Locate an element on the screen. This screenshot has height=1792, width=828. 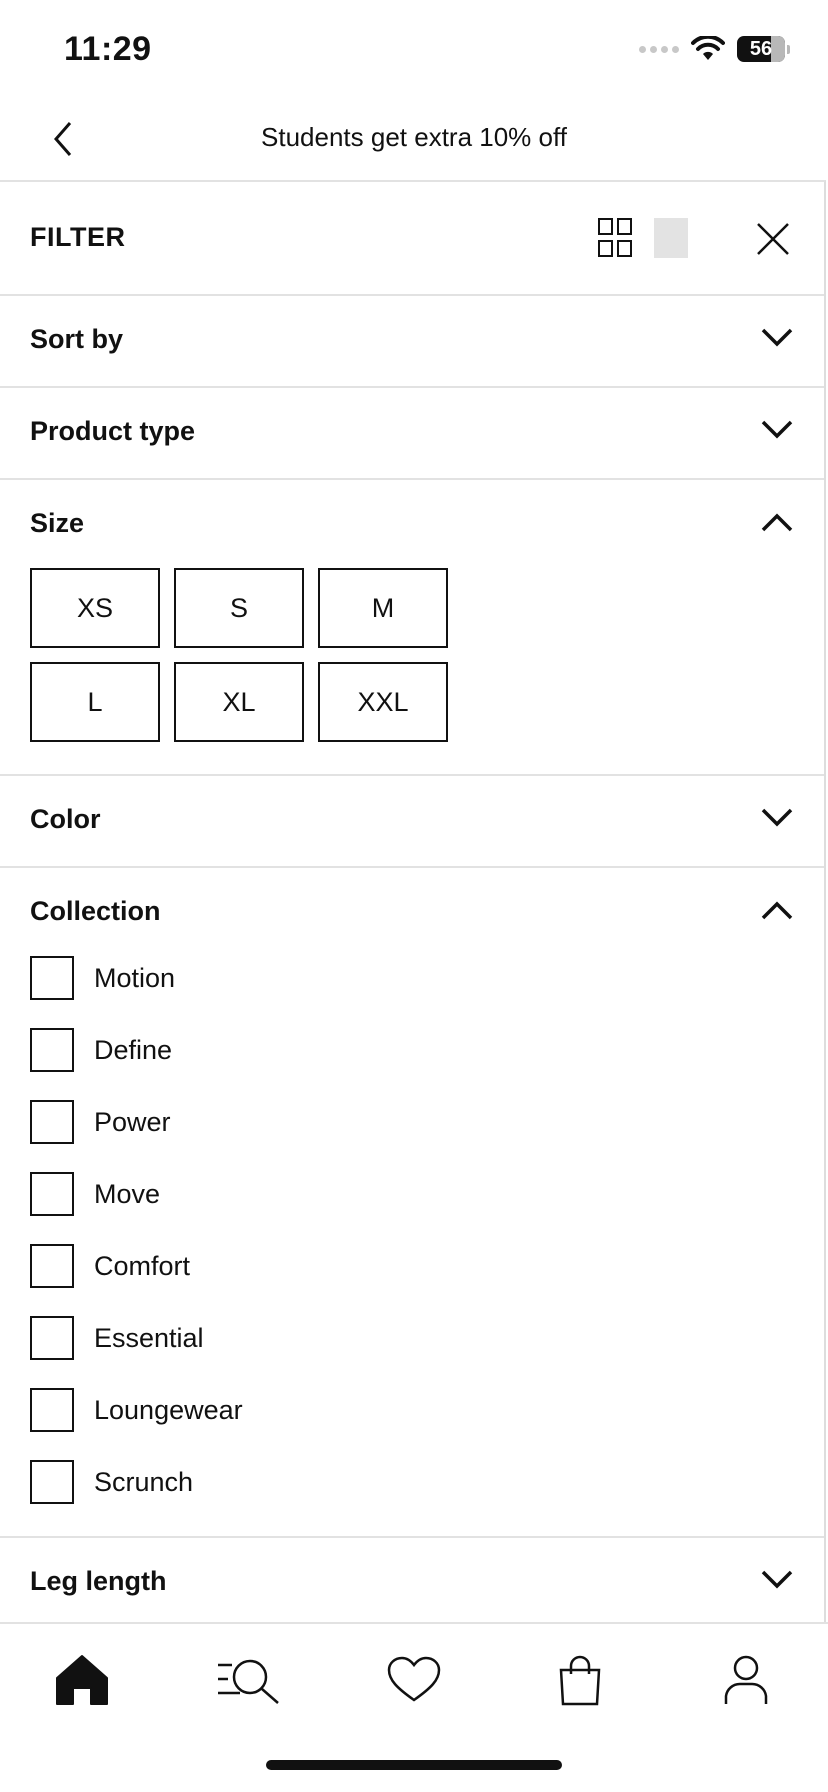
size-option-xl: XL is located at coordinates (239, 702).